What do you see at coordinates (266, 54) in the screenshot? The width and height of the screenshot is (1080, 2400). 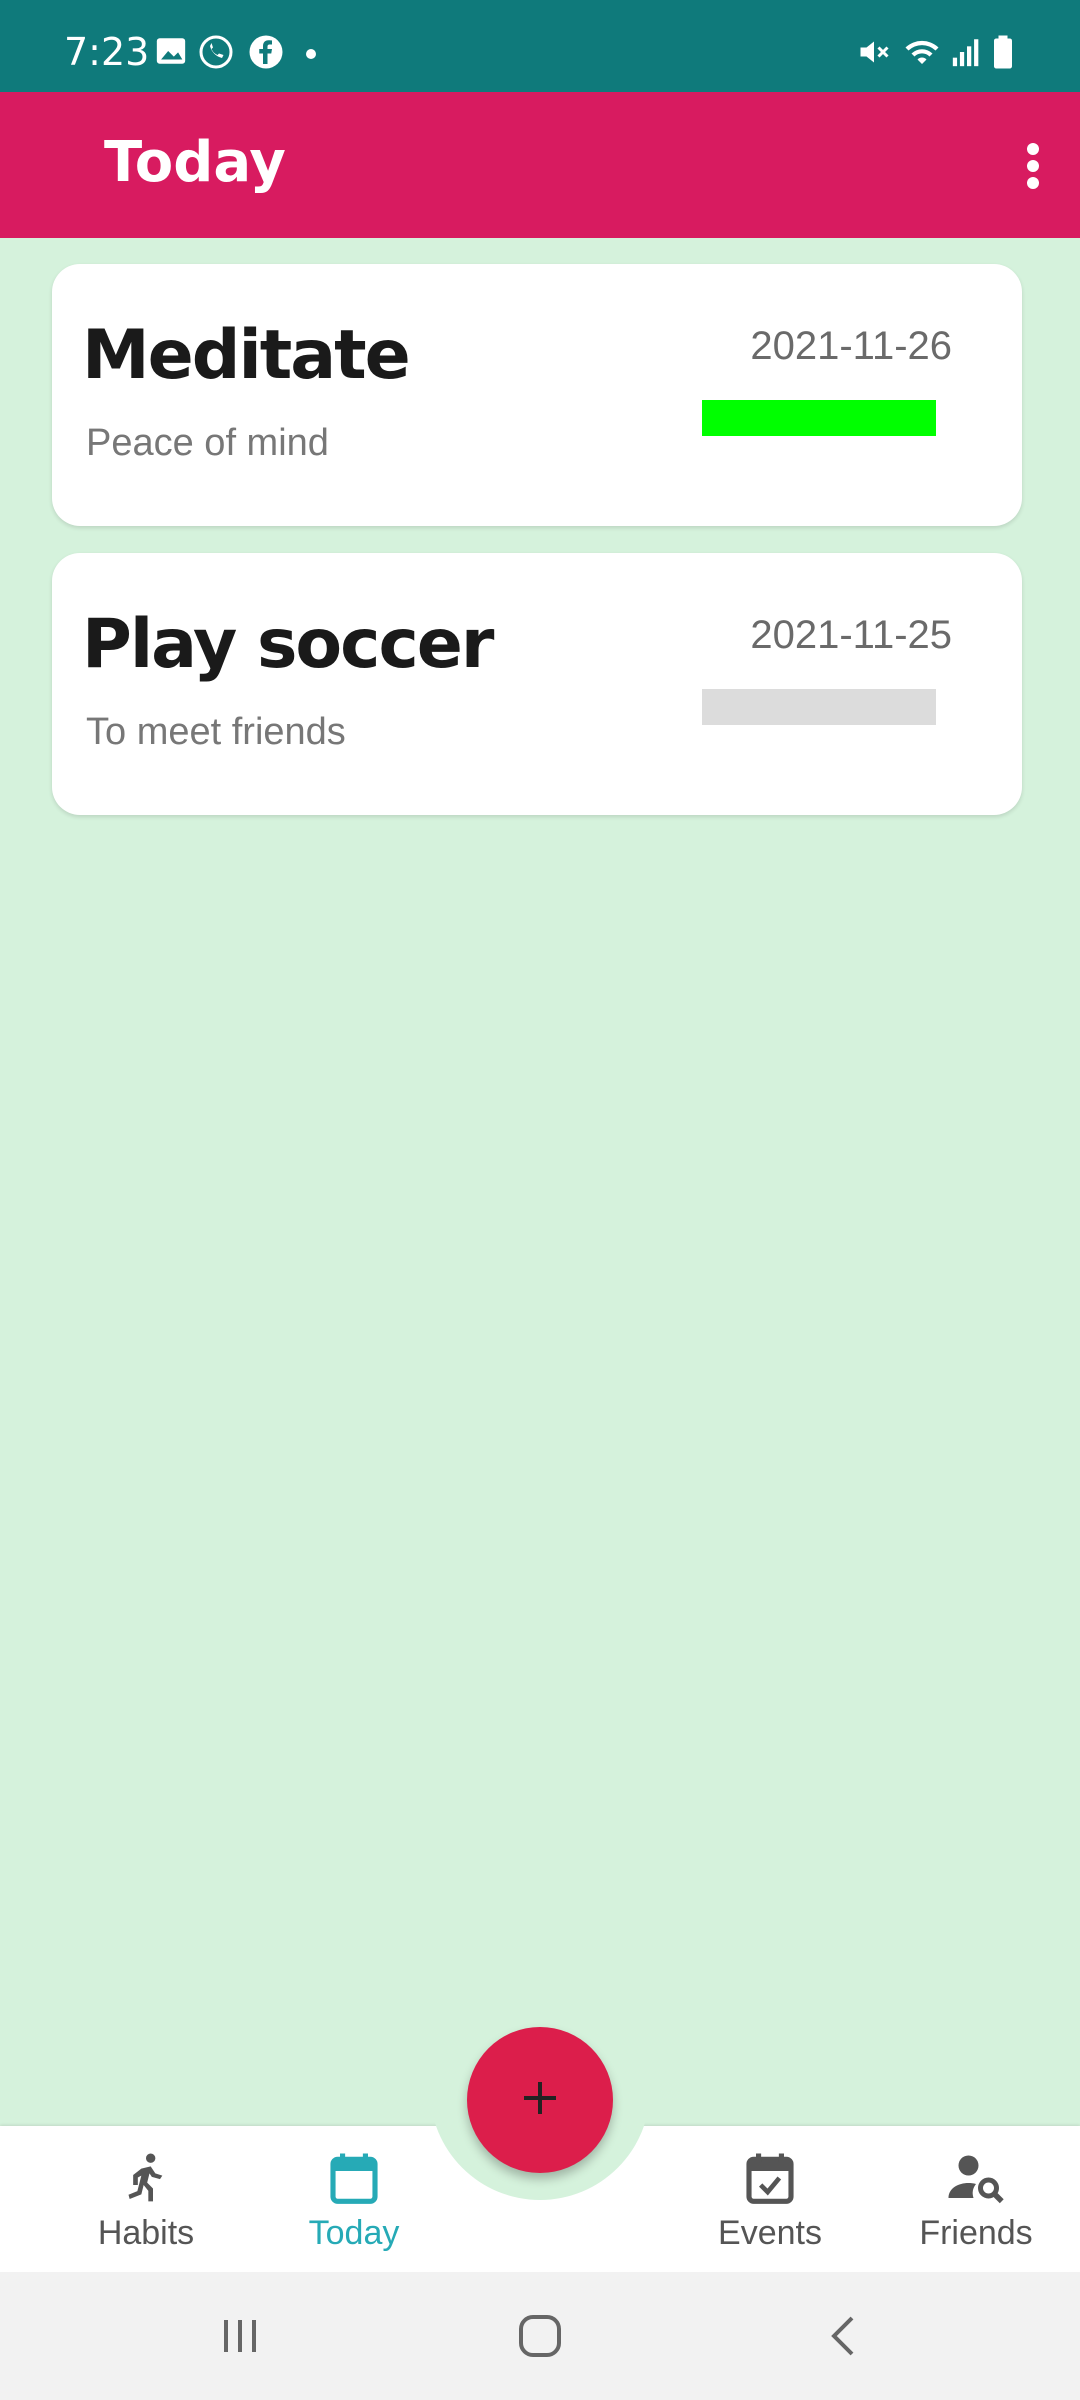 I see `facebook-icon` at bounding box center [266, 54].